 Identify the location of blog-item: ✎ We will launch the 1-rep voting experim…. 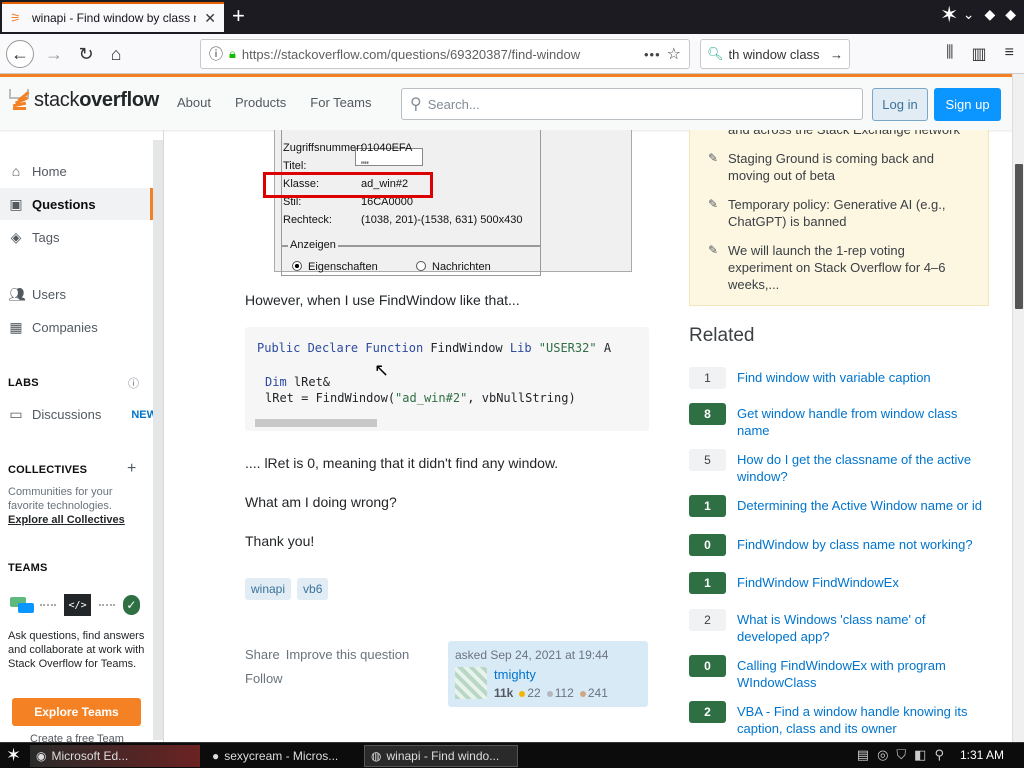
(833, 267).